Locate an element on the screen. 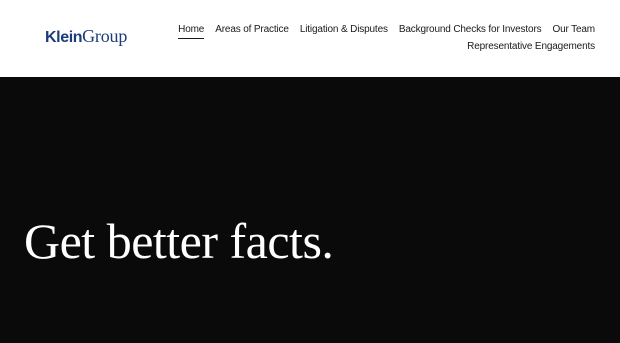 The width and height of the screenshot is (620, 343). nav-areas-of-practice: Areas of Practice is located at coordinates (252, 31).